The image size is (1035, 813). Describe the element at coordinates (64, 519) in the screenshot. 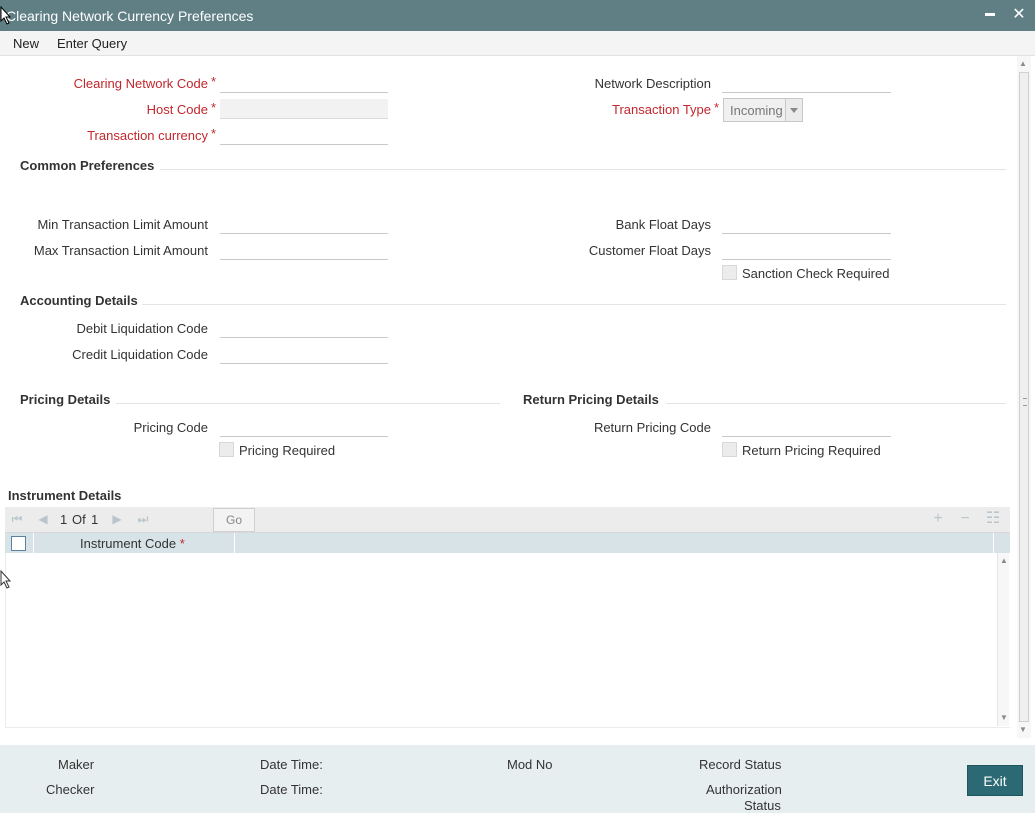

I see `page-current: 1` at that location.